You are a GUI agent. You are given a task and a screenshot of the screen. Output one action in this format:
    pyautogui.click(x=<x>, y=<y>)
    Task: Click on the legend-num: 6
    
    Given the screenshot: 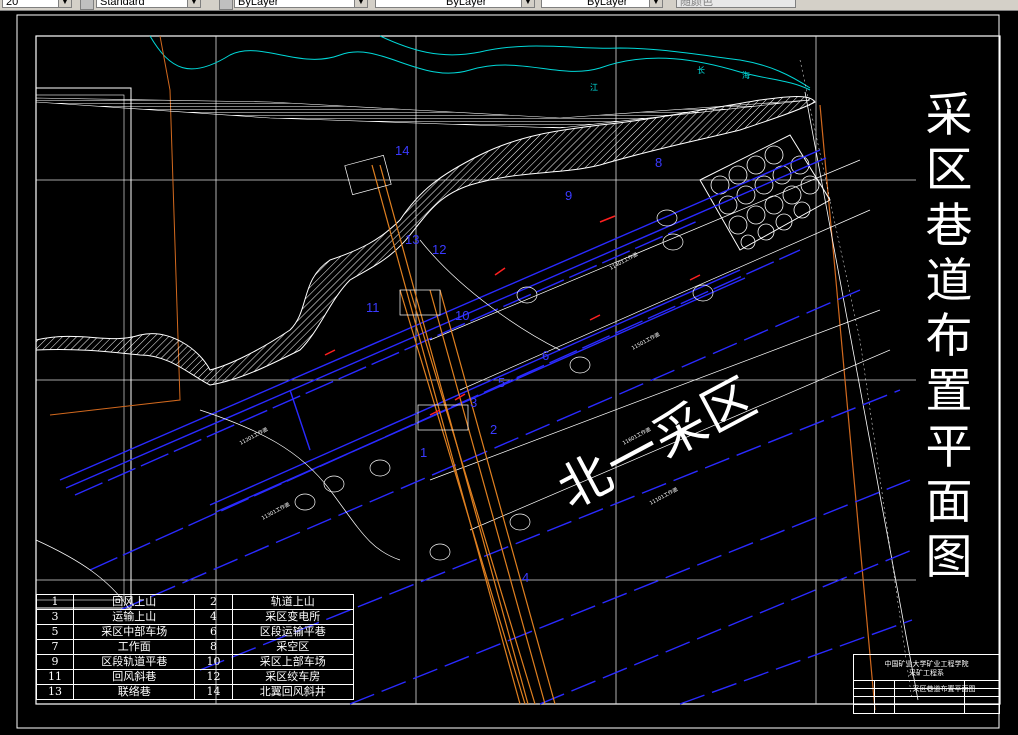 What is the action you would take?
    pyautogui.click(x=213, y=632)
    